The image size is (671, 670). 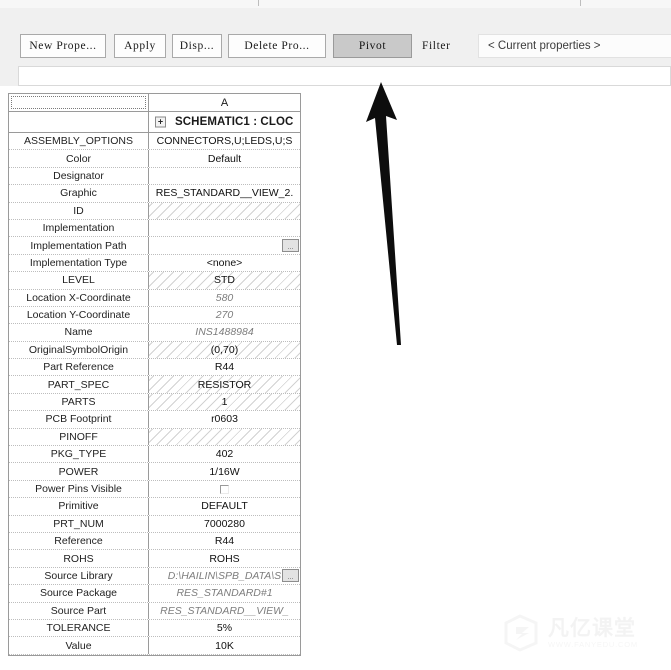 I want to click on property-name-cell: Part Reference, so click(x=79, y=367).